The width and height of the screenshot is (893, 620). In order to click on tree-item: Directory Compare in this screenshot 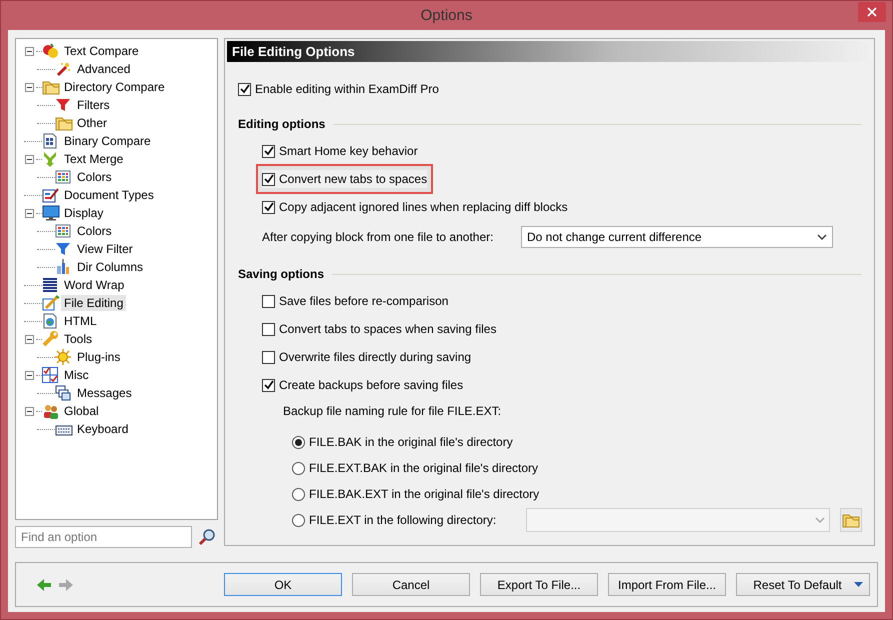, I will do `click(114, 87)`.